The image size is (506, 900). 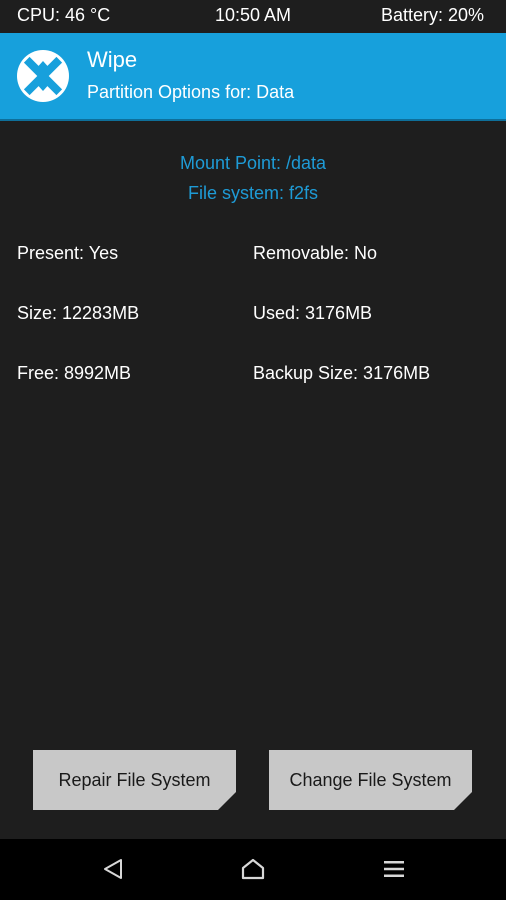 I want to click on home-button, so click(x=253, y=869).